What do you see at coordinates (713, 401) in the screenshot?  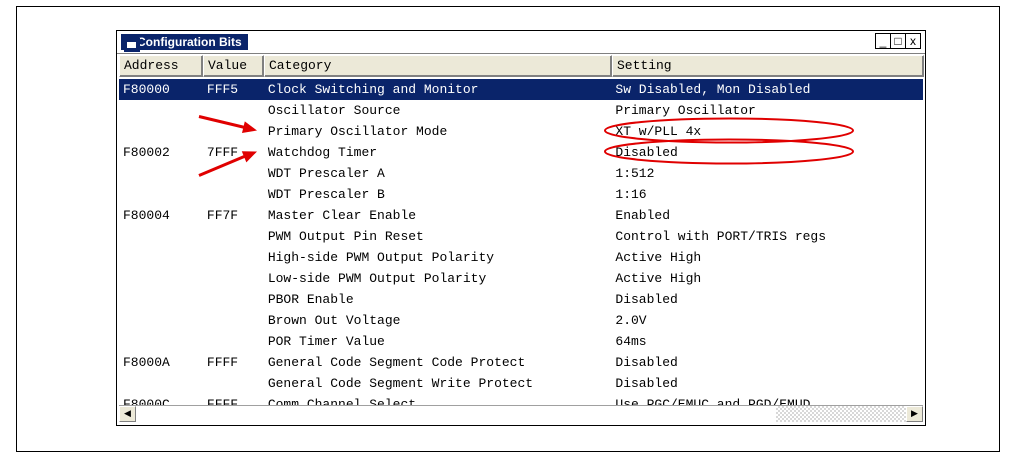 I see `cell-setting: Use PGC/EMUC and PGD/EMUD` at bounding box center [713, 401].